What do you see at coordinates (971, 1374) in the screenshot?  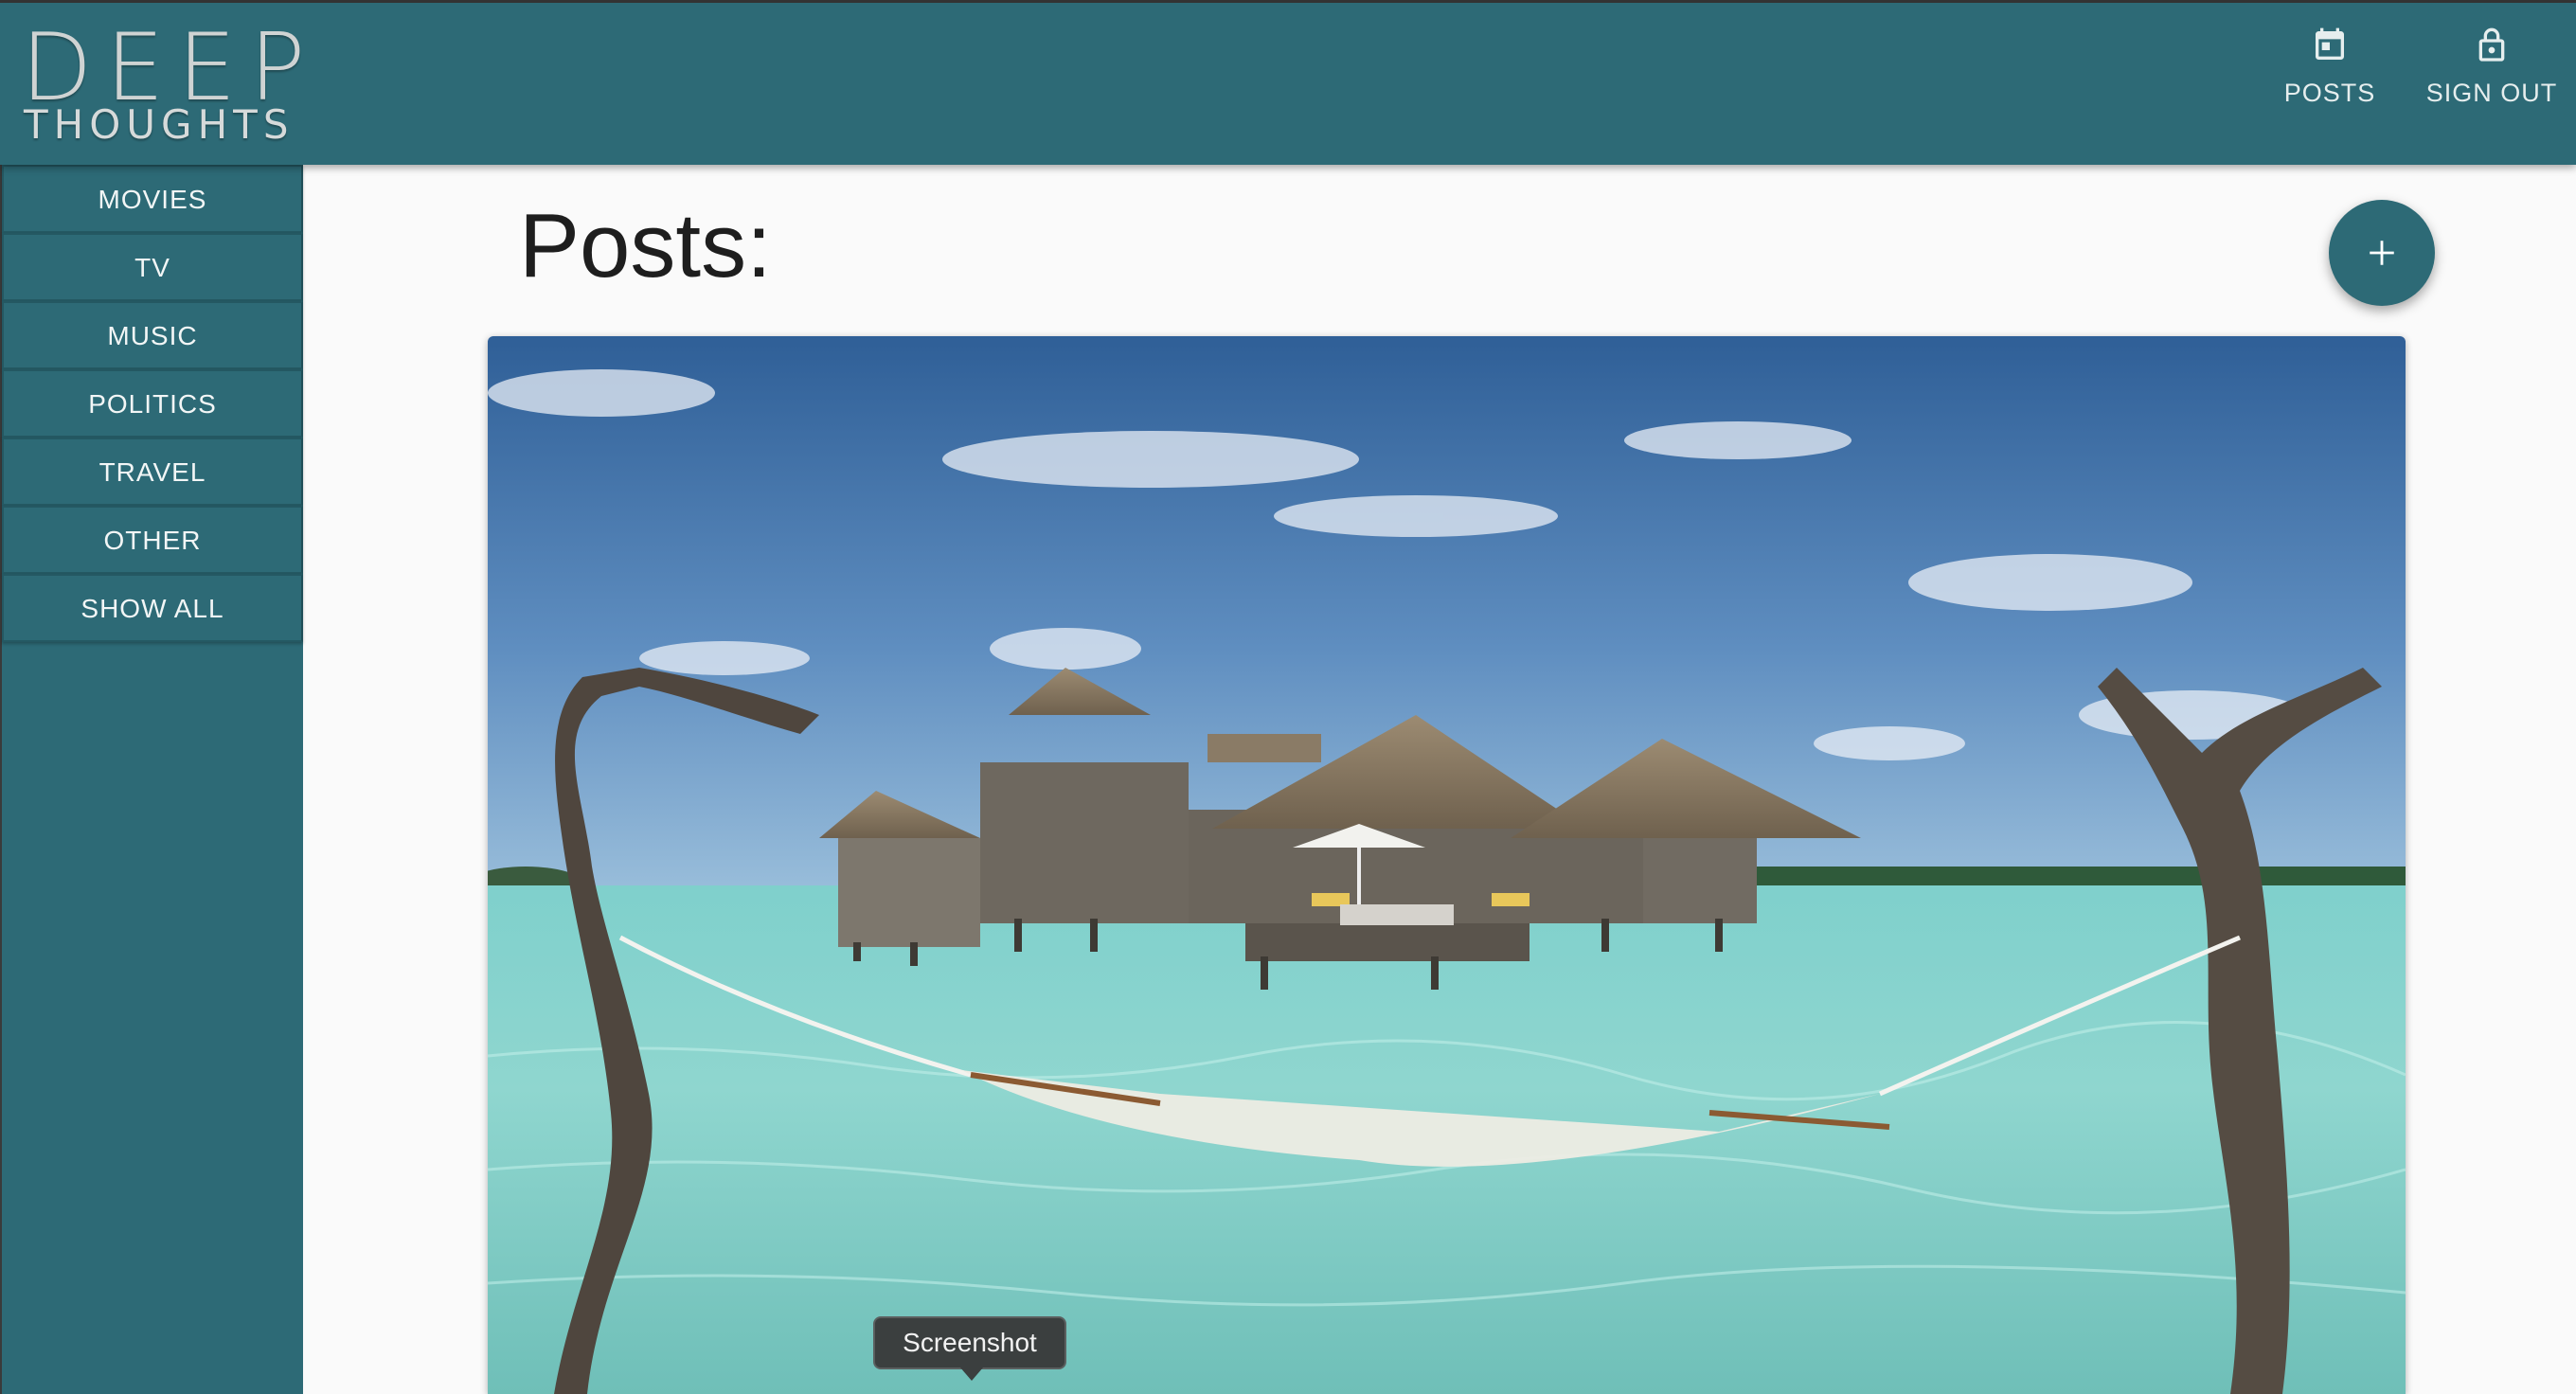 I see `tooltip-arrow` at bounding box center [971, 1374].